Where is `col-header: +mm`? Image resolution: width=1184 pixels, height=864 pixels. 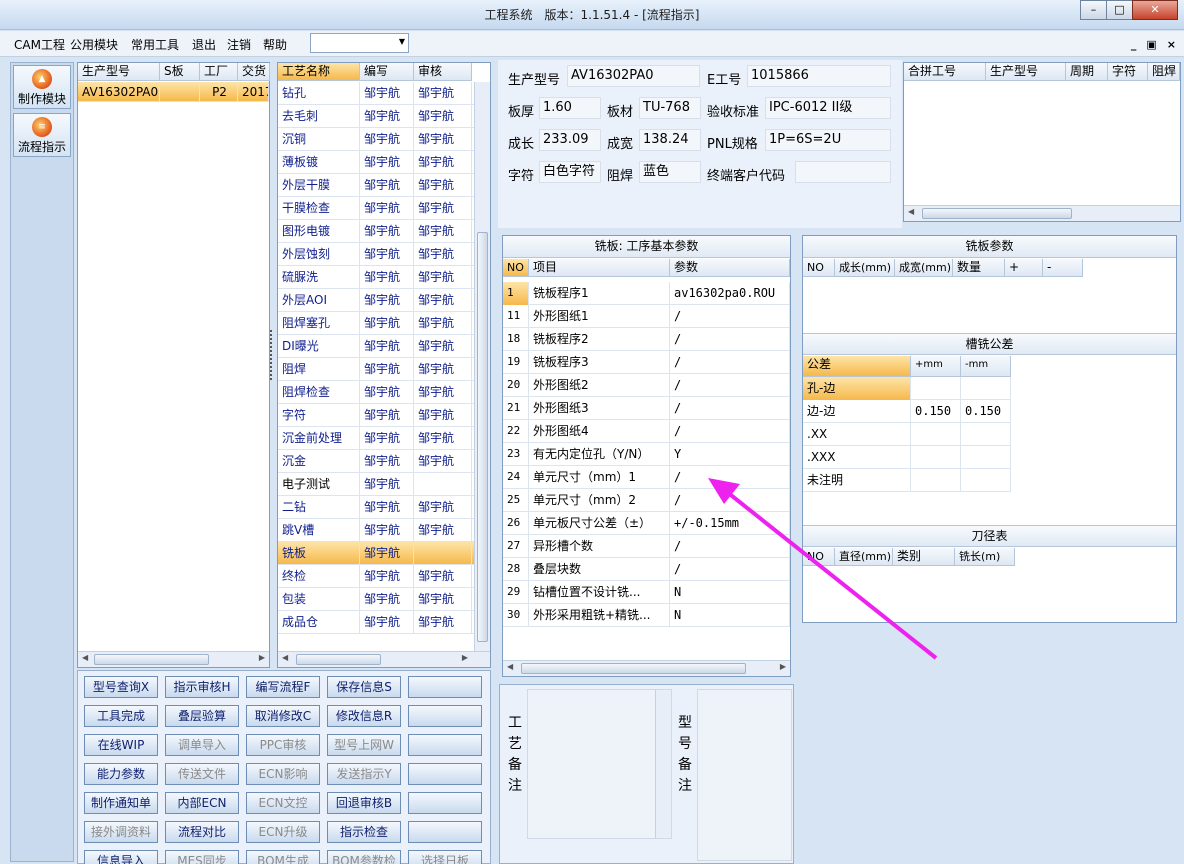 col-header: +mm is located at coordinates (936, 366).